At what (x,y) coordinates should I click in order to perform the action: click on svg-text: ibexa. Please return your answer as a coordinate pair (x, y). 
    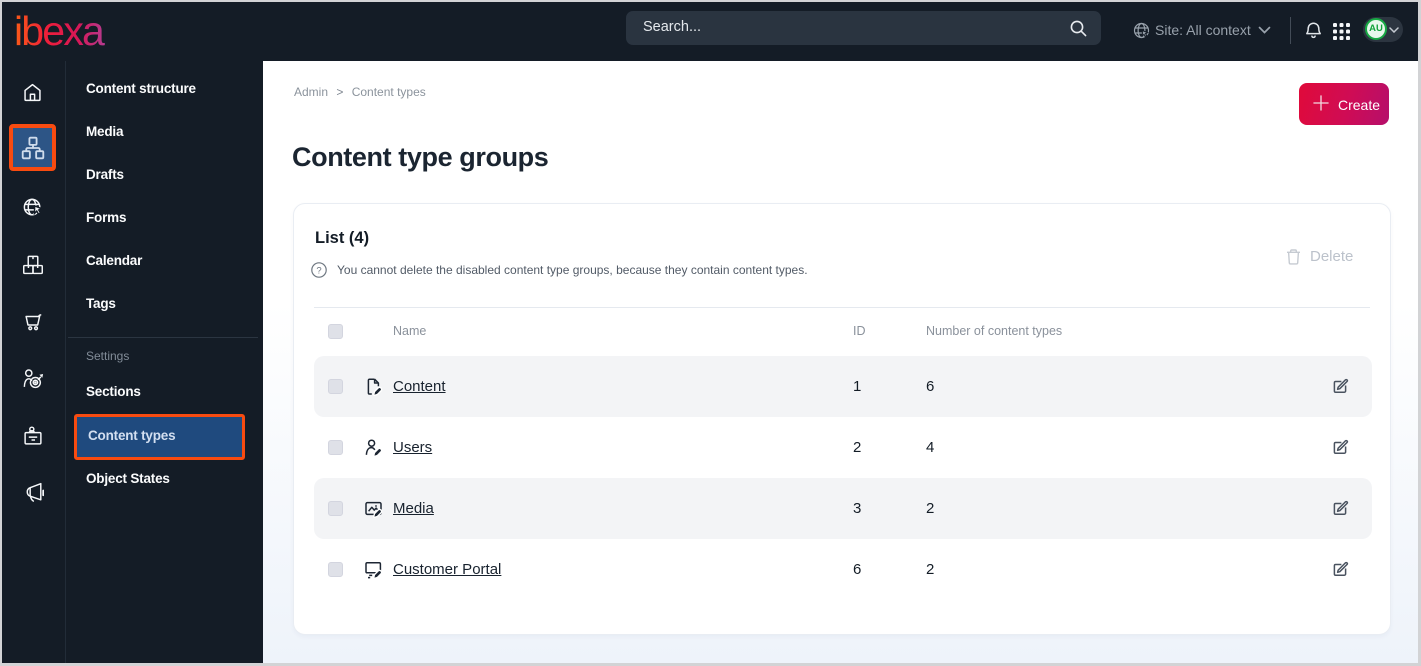
    Looking at the image, I should click on (59, 32).